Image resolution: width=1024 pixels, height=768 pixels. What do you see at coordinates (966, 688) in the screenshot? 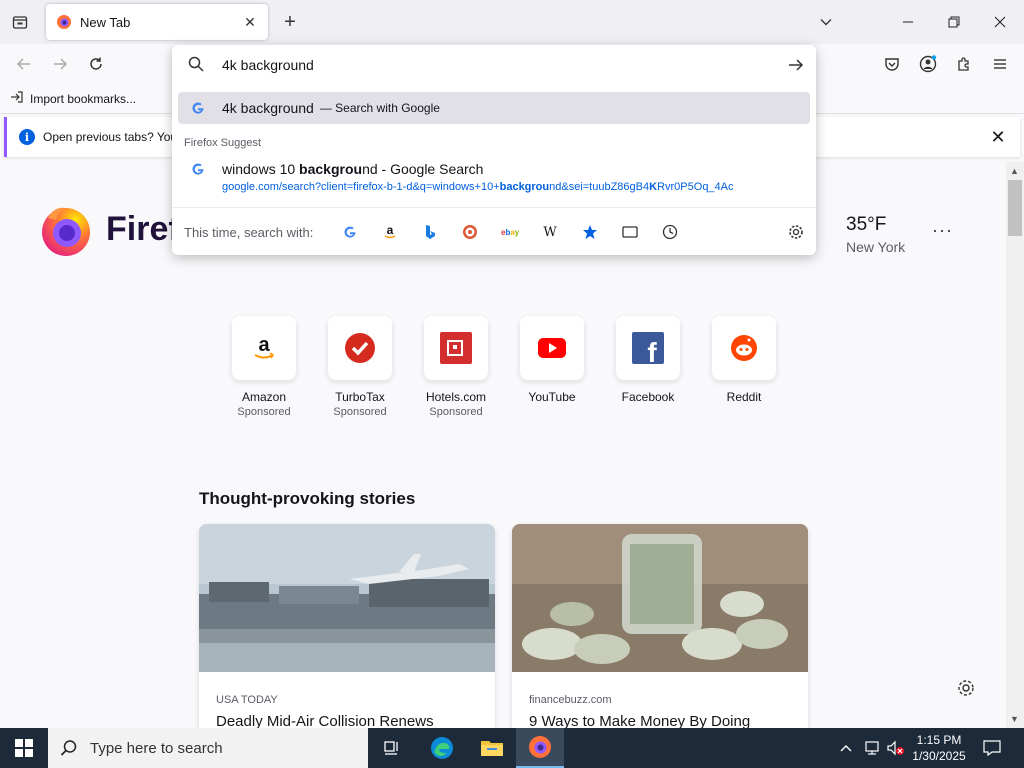
I see `personalize-gear-icon` at bounding box center [966, 688].